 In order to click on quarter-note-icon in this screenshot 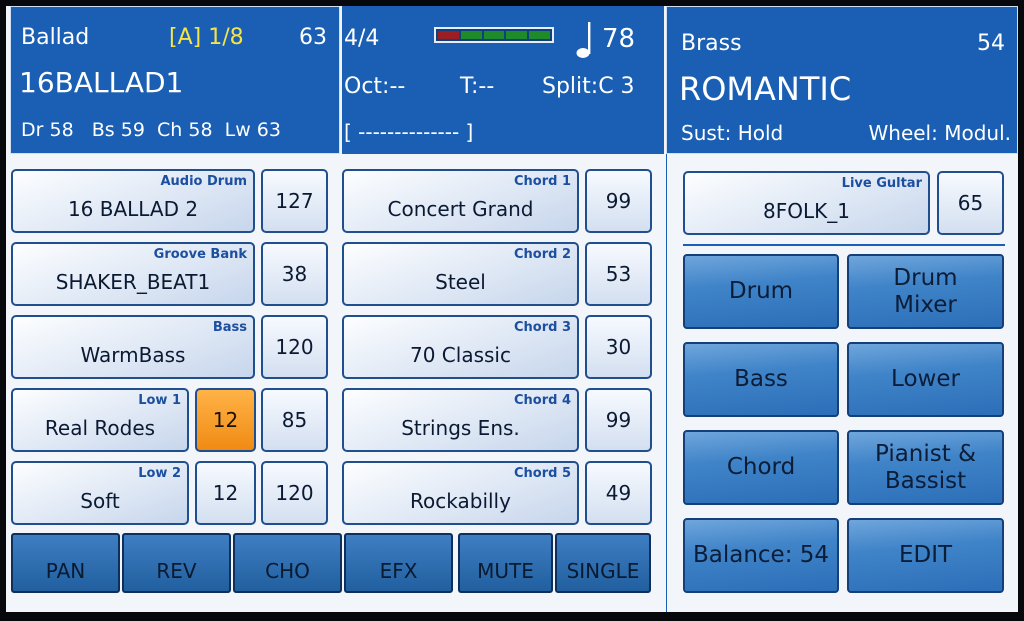, I will do `click(583, 40)`.